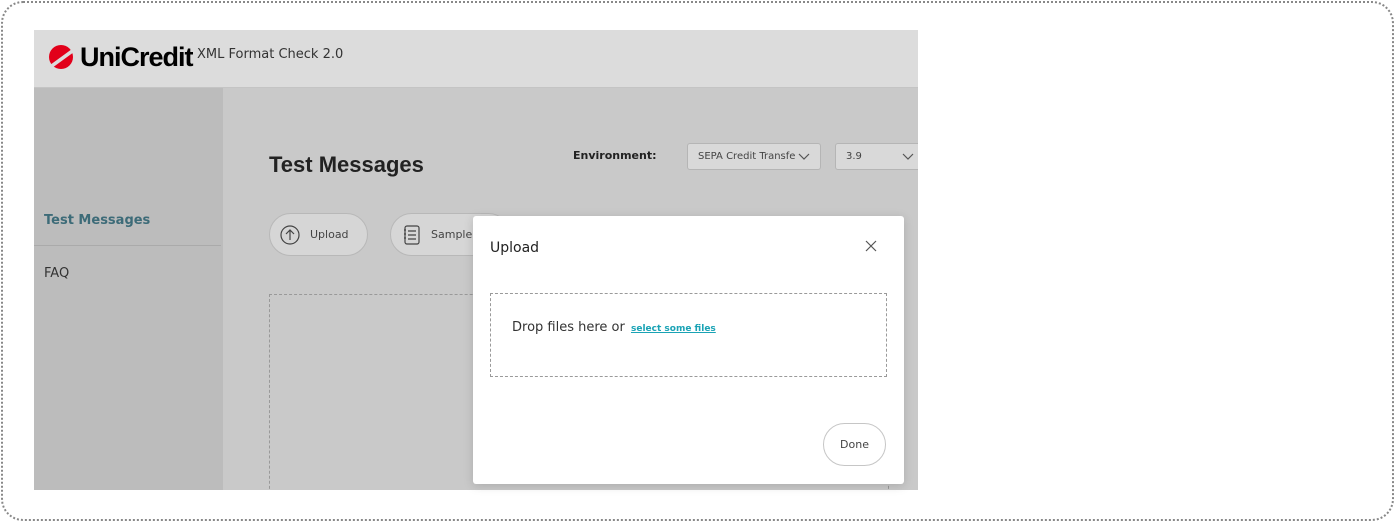 The image size is (1397, 521). I want to click on select-files-link: select some files, so click(673, 329).